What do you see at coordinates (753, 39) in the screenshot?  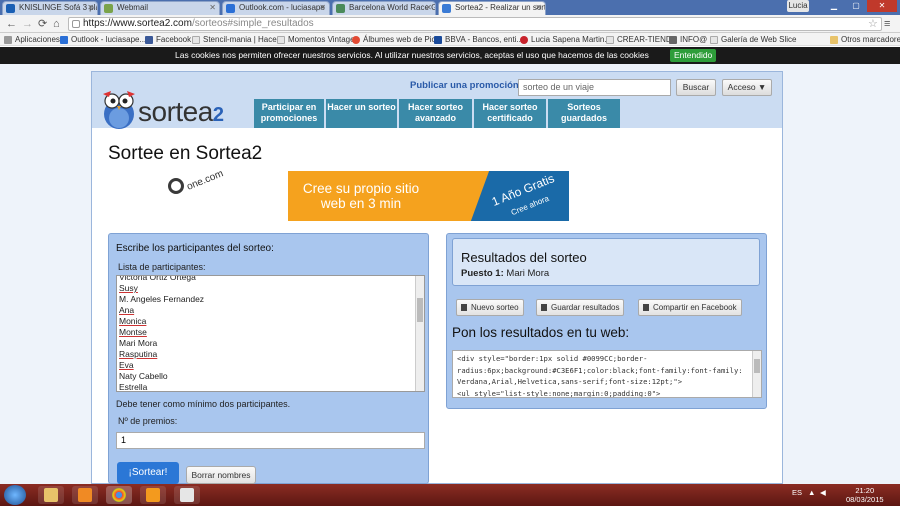 I see `bookmark-item: Galería de Web Slice` at bounding box center [753, 39].